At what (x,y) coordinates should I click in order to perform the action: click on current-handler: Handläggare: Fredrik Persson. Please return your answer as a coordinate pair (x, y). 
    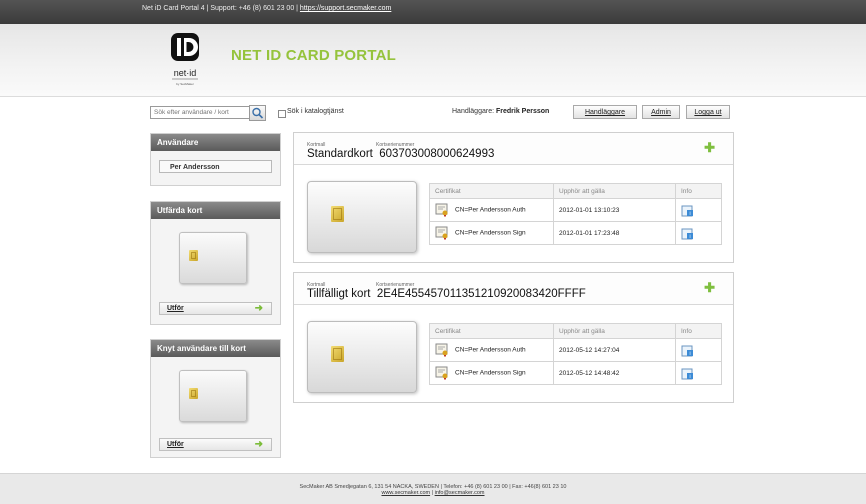
    Looking at the image, I should click on (500, 111).